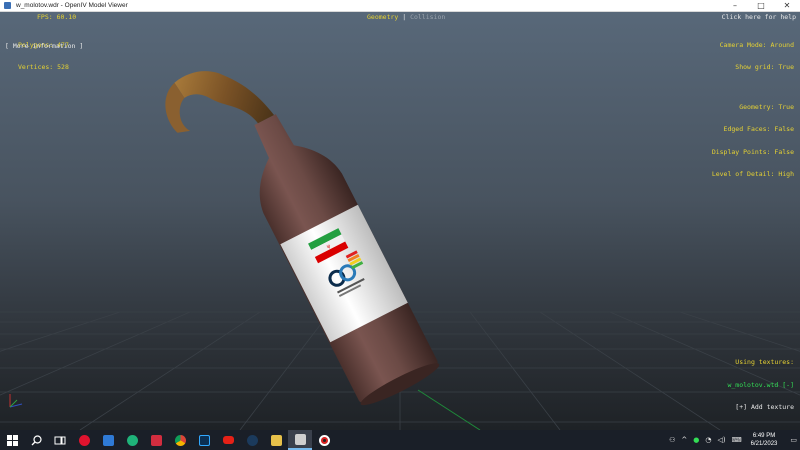 This screenshot has width=800, height=450. Describe the element at coordinates (400, 440) in the screenshot. I see `windows-taskbar: ⚇ ^ ● ◔ ◁) ⌨ 6:49 PM 6/21/2023 ▭` at that location.